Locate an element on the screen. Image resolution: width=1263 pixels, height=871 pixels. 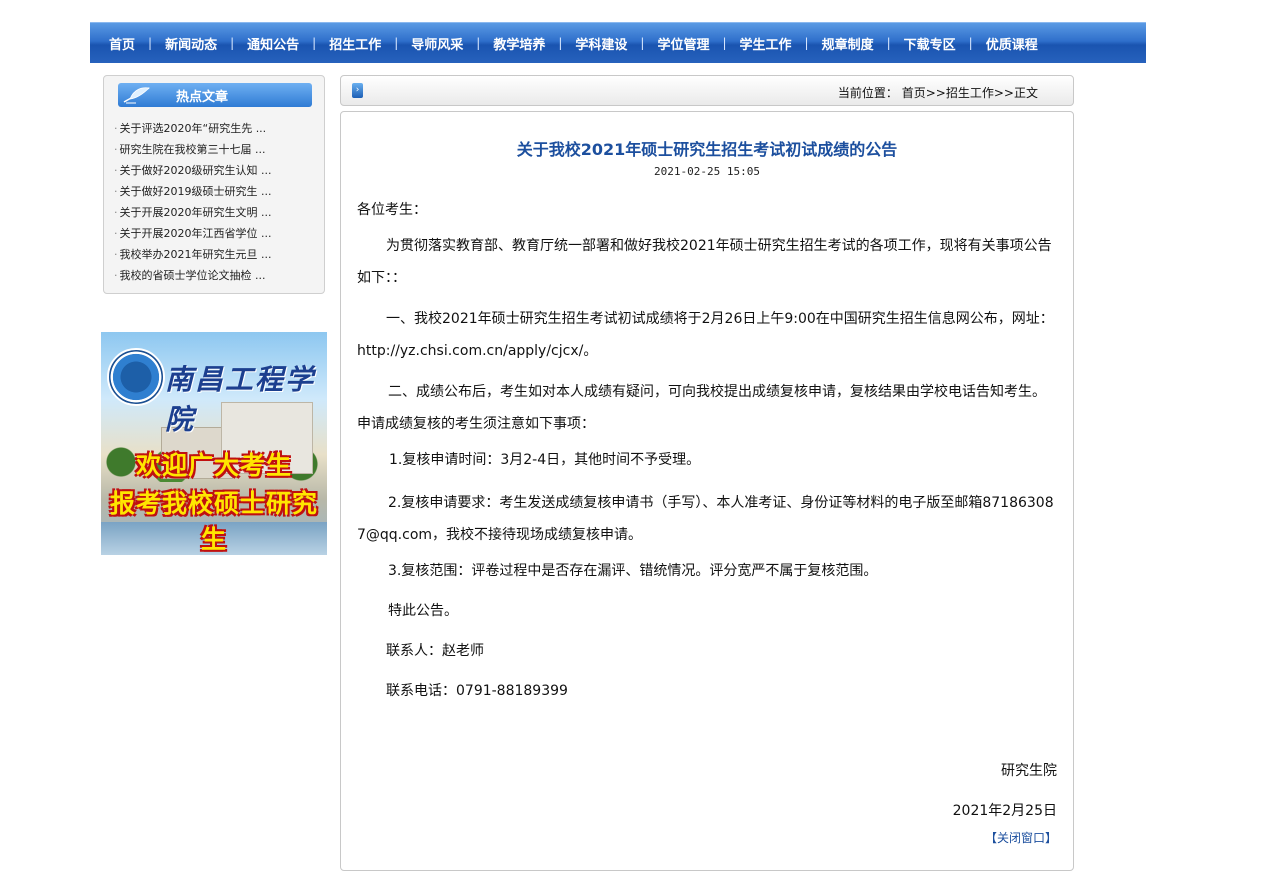
contact-phone: 联系电话：0791-88189399 is located at coordinates (477, 691).